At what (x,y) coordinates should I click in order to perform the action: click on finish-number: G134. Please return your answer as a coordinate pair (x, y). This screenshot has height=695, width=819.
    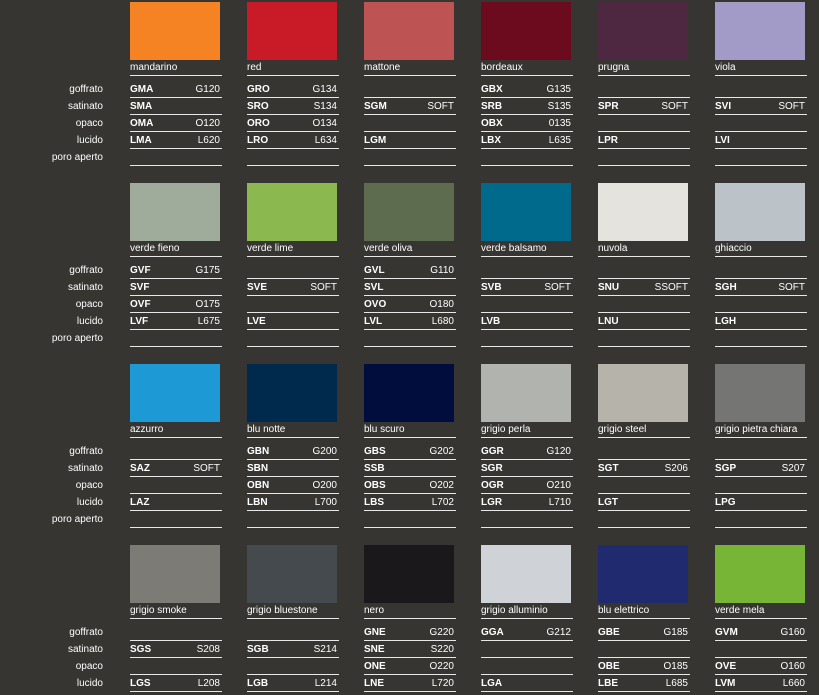
    Looking at the image, I should click on (324, 89).